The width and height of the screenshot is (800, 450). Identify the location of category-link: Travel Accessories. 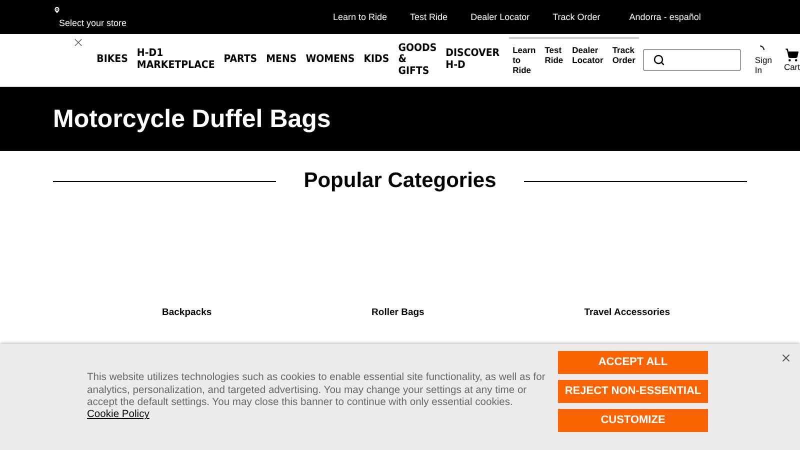
(627, 312).